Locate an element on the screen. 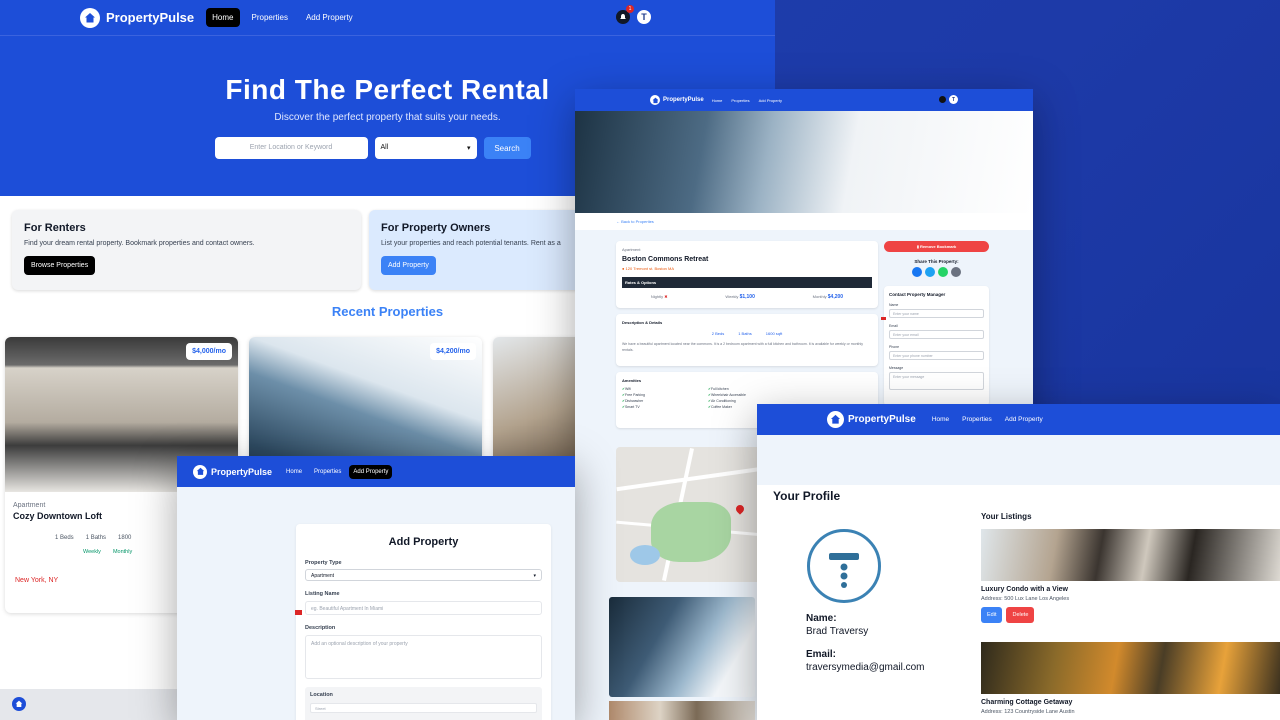 The image size is (1280, 720). bell-icon is located at coordinates (942, 99).